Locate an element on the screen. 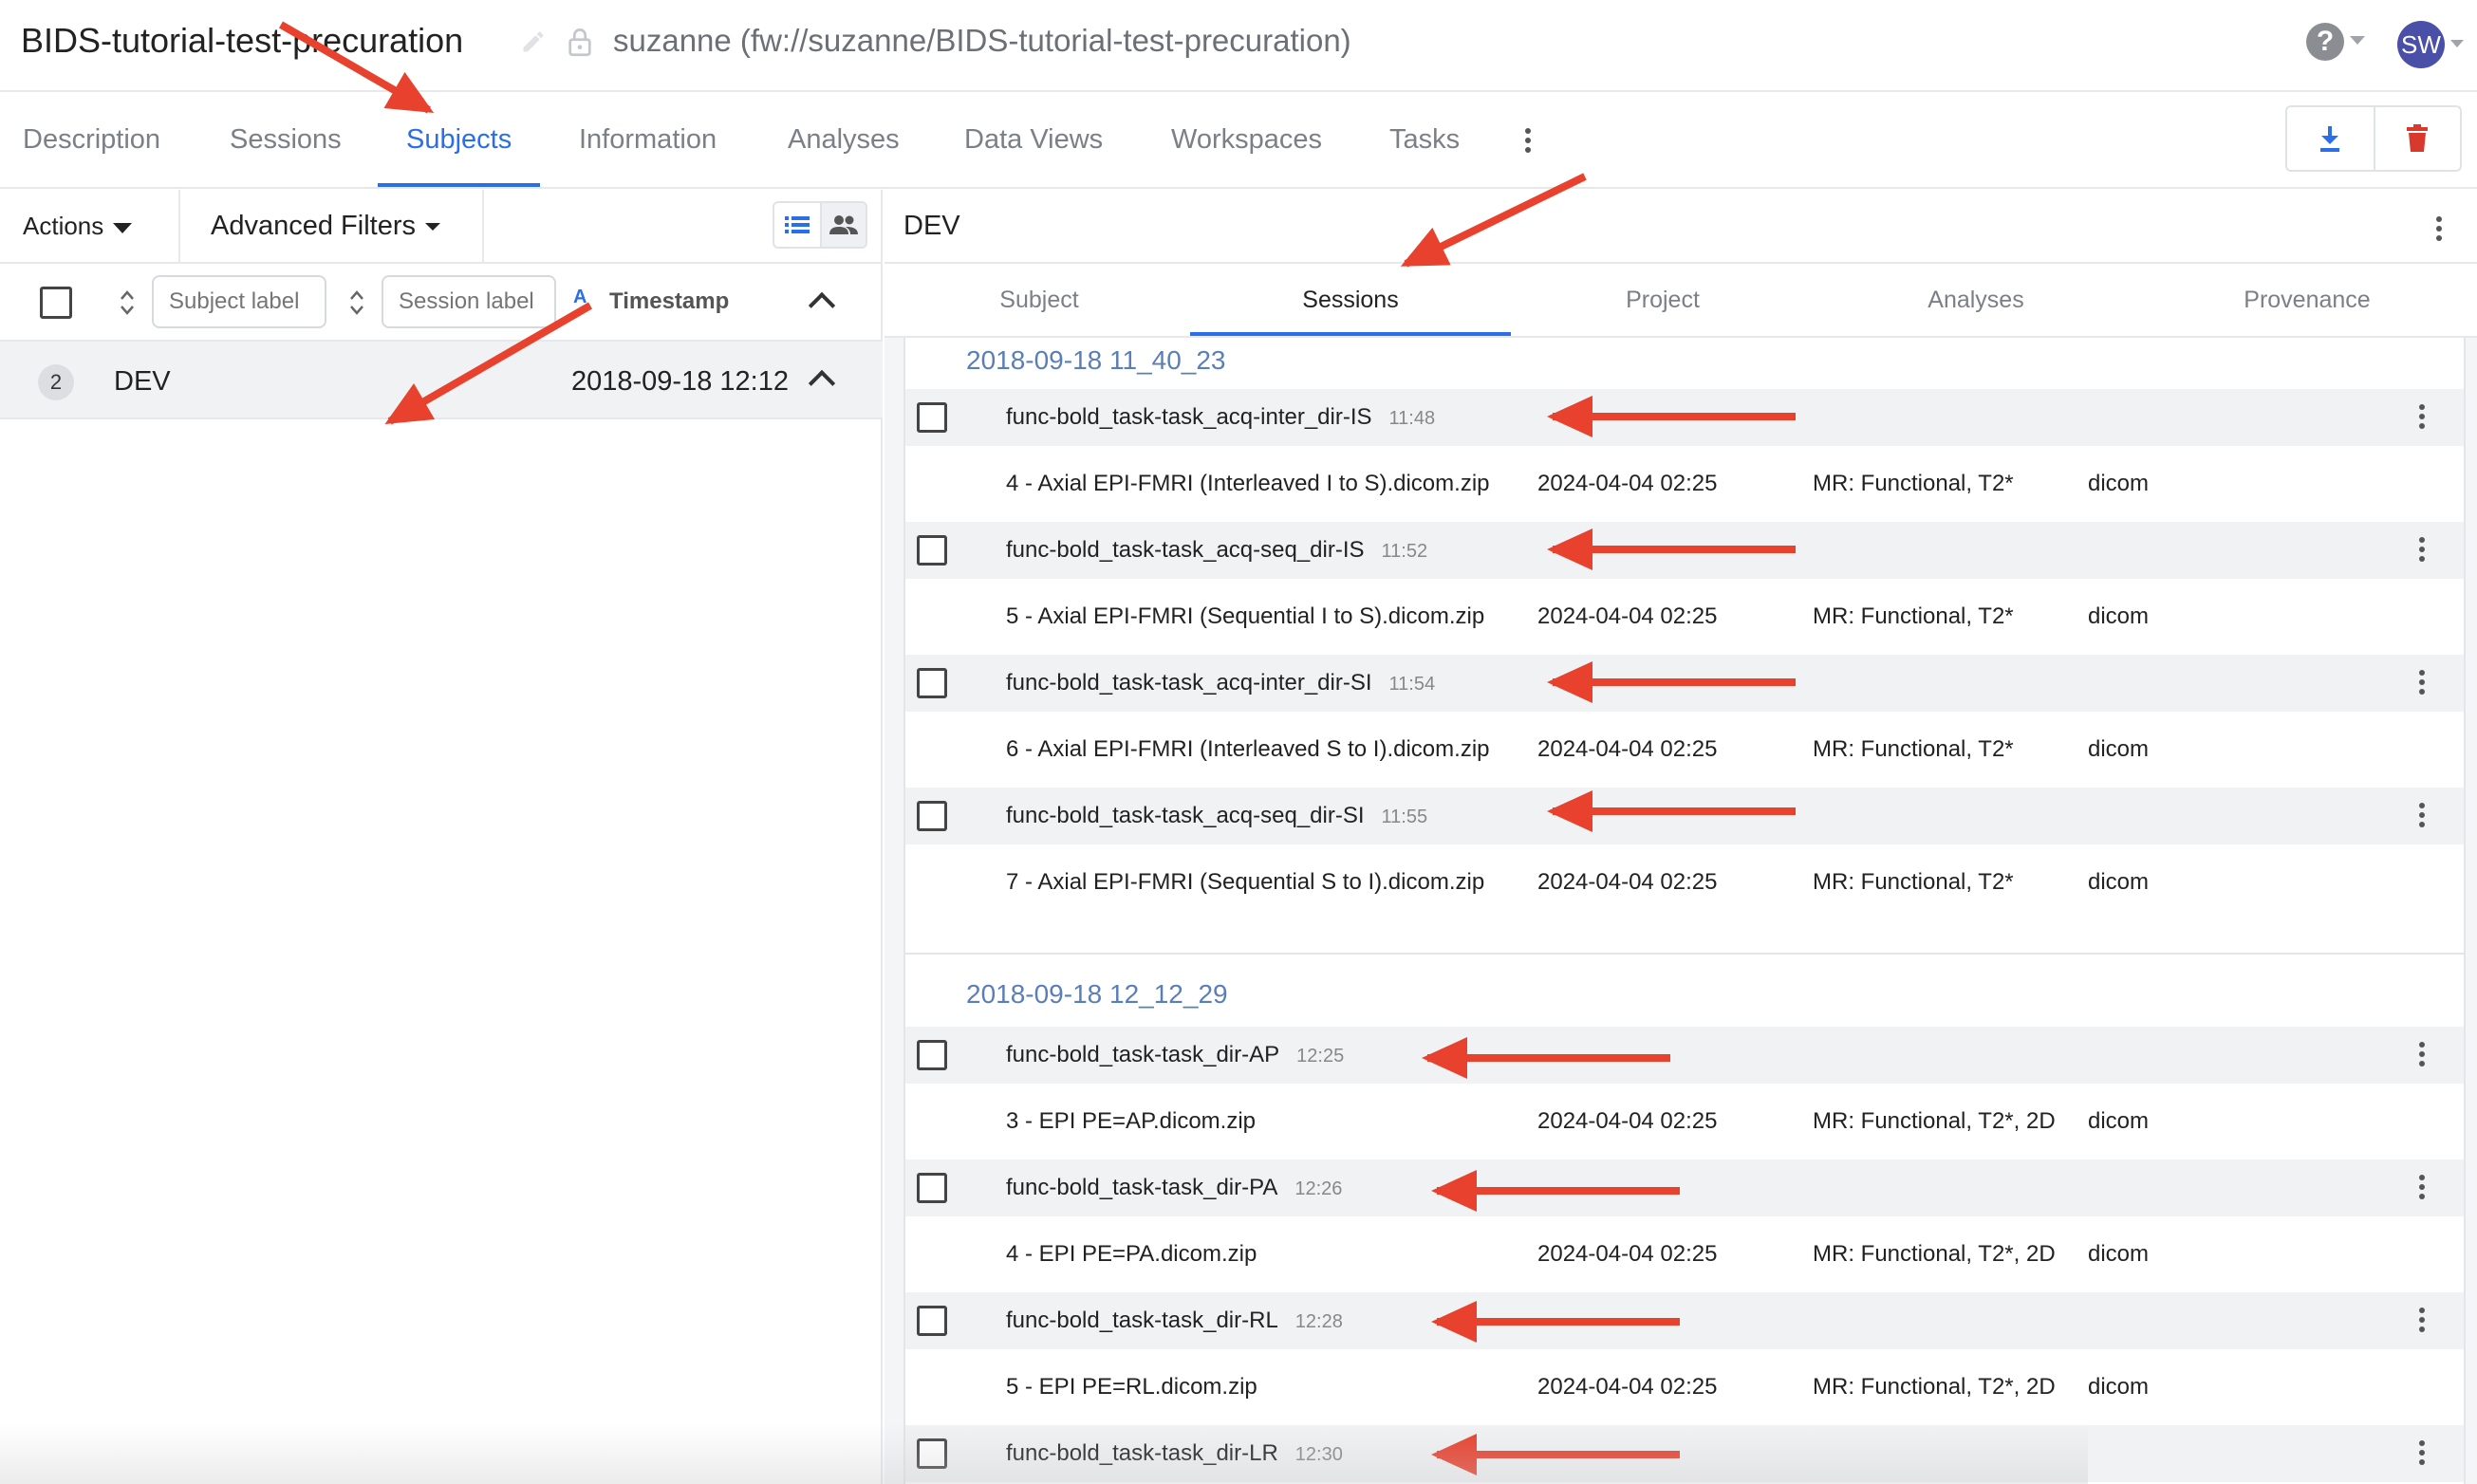 This screenshot has width=2477, height=1484. more-tabs-icon is located at coordinates (1528, 142).